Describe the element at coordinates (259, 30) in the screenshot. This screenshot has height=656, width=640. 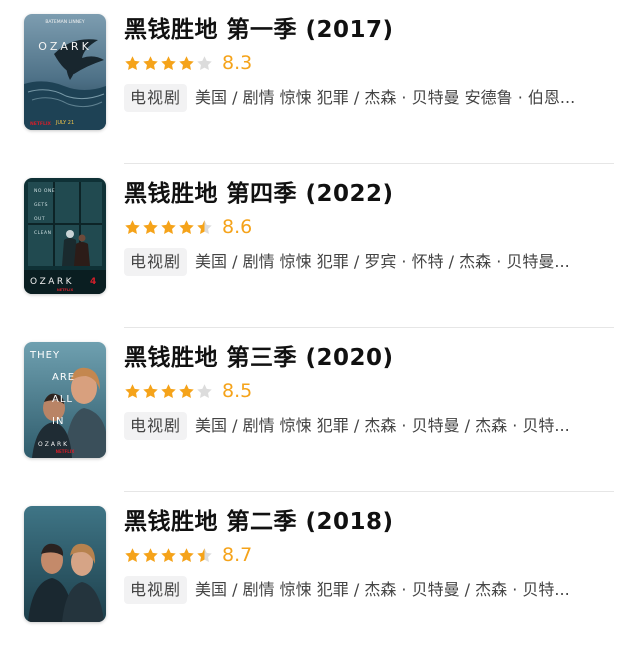
I see `item-title: 黑钱胜地 第一季 (2017)` at that location.